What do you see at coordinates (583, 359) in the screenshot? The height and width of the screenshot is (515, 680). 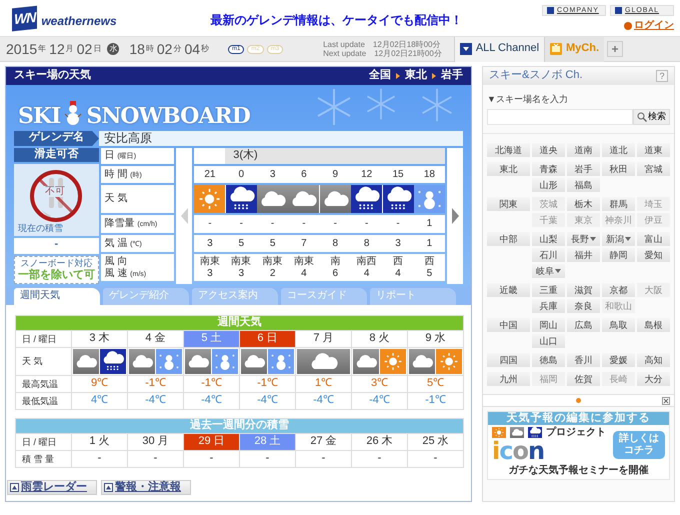 I see `area-button: 香川` at bounding box center [583, 359].